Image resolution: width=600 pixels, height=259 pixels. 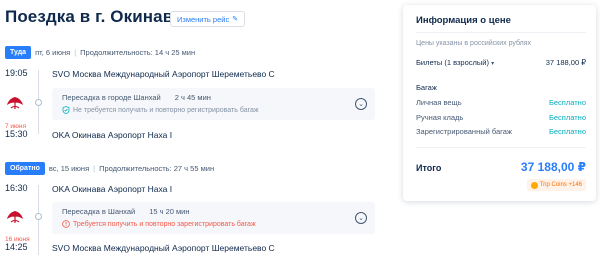 I want to click on return-arrival-time: 14:25, so click(x=16, y=247).